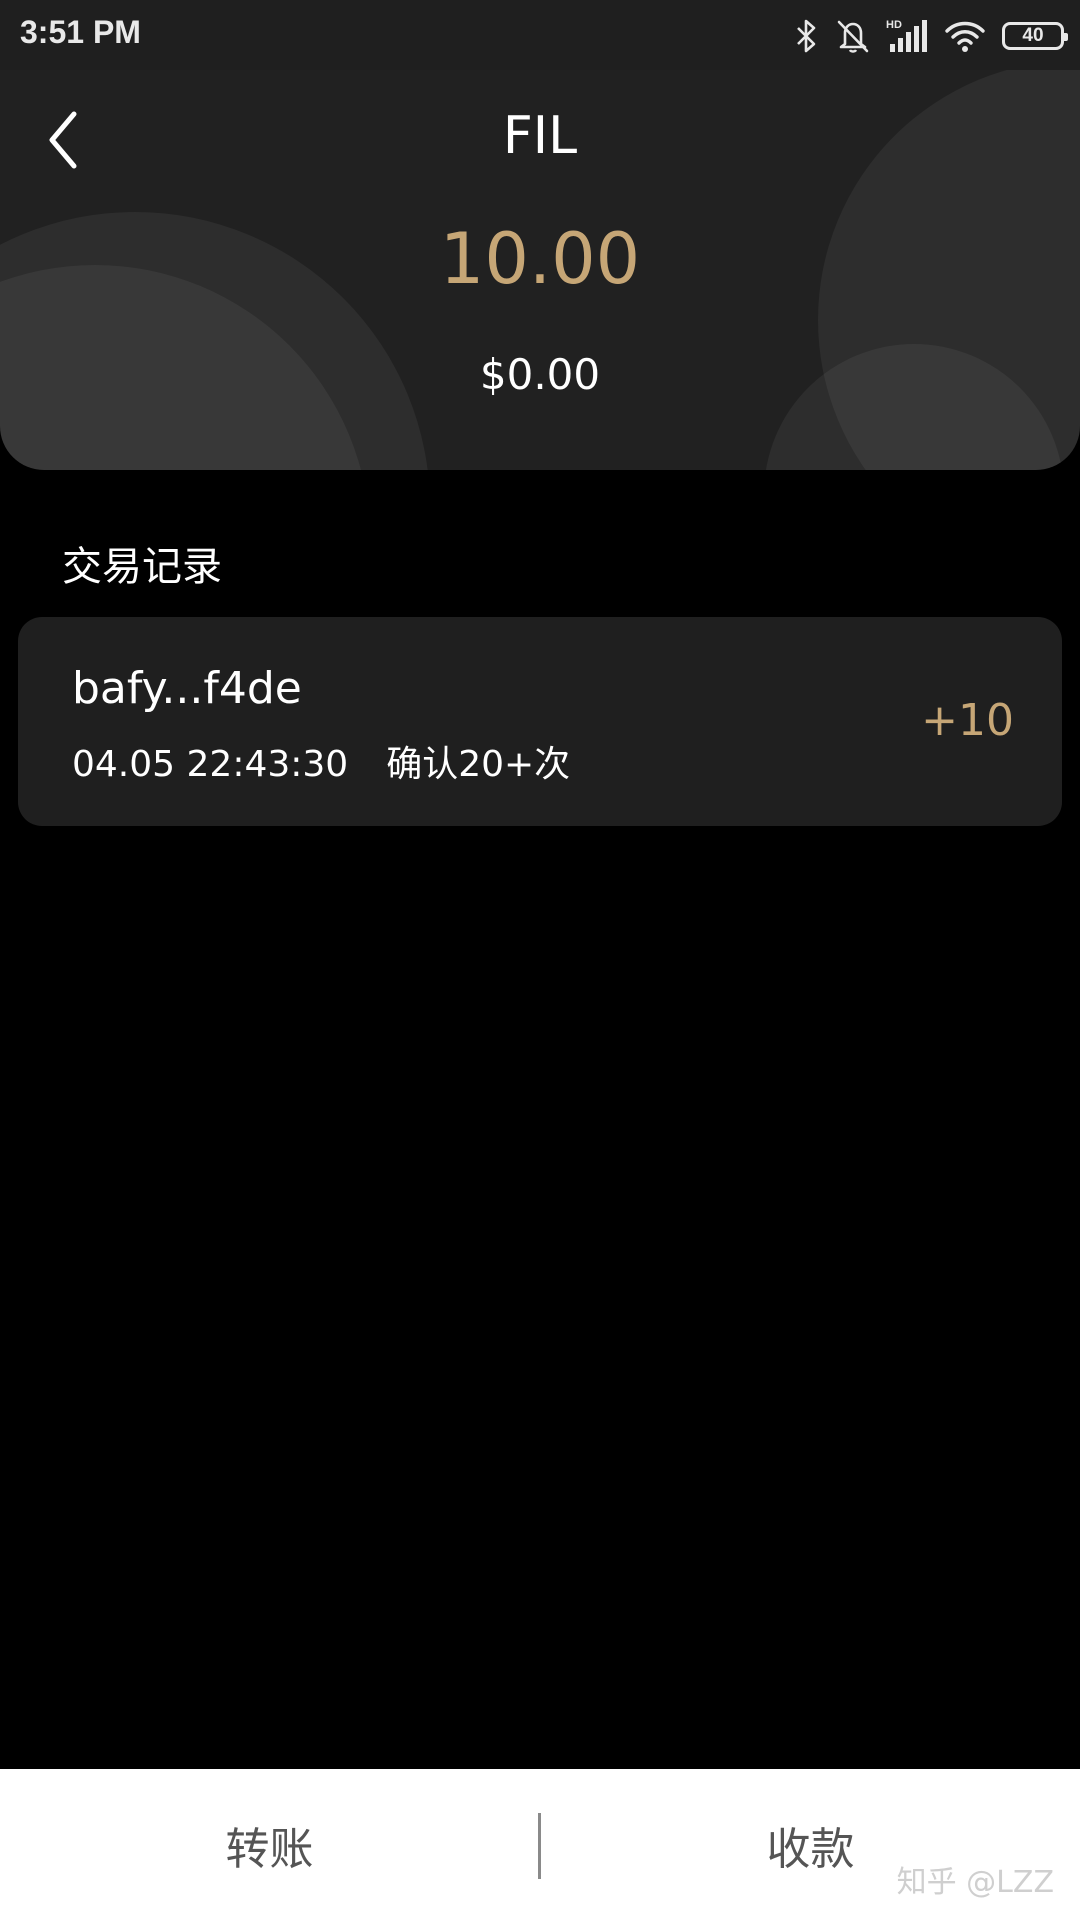 This screenshot has width=1080, height=1920. I want to click on status-time: 3:51 PM, so click(80, 32).